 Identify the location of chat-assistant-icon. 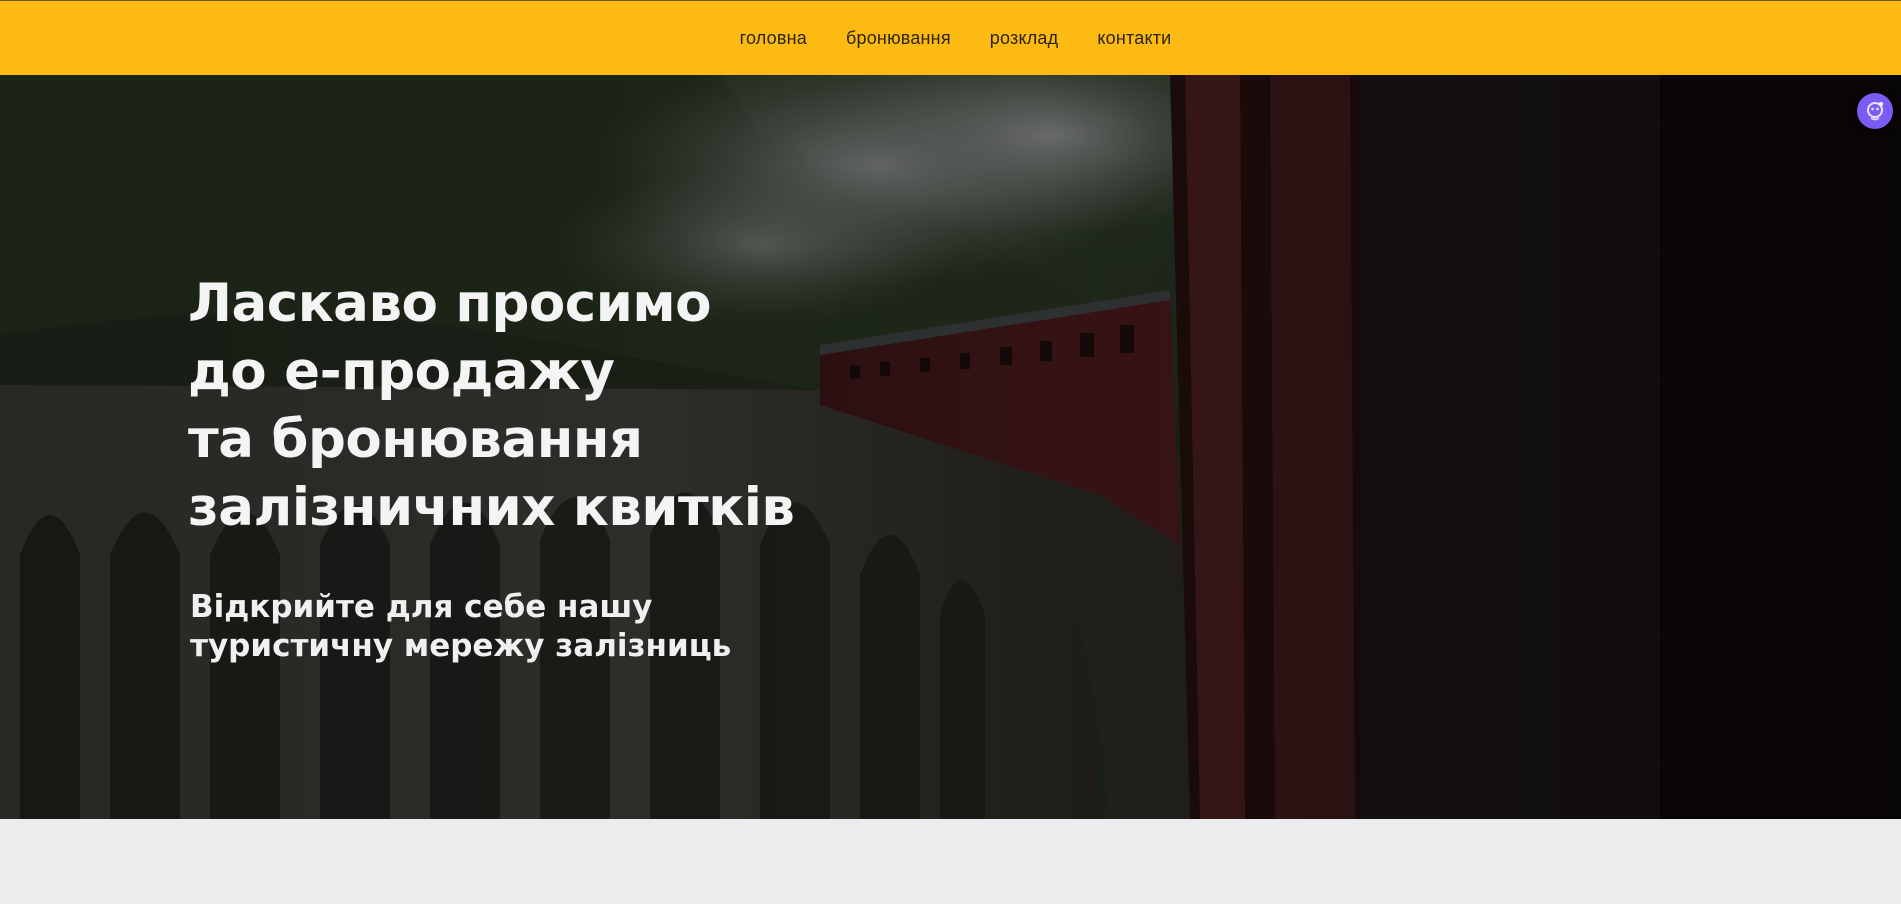
(1875, 111).